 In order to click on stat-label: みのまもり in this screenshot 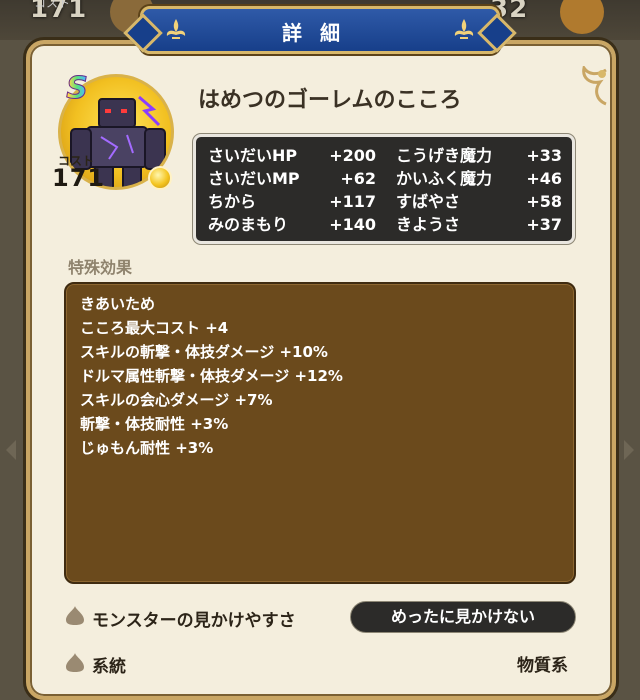, I will do `click(248, 224)`.